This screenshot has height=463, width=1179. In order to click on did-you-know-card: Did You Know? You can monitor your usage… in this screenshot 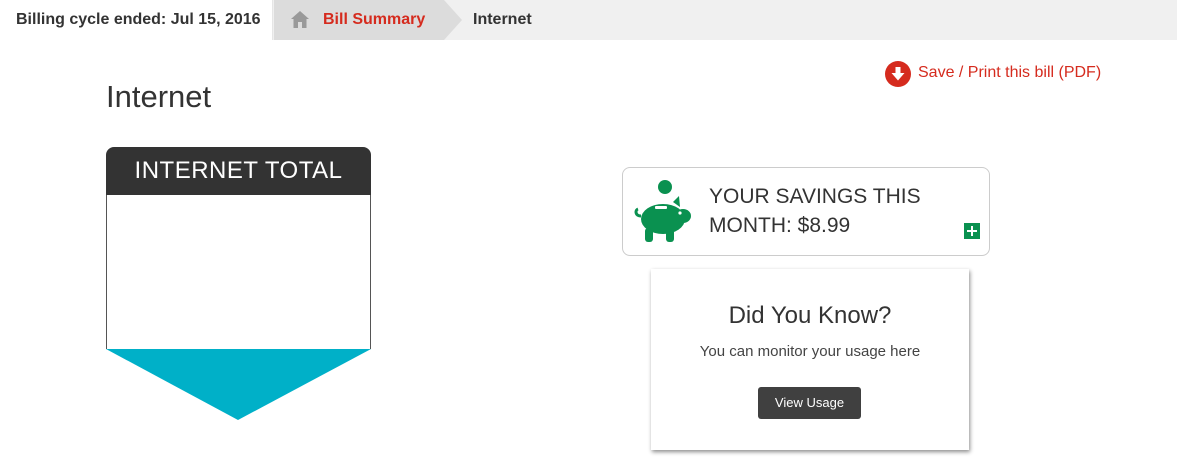, I will do `click(810, 359)`.